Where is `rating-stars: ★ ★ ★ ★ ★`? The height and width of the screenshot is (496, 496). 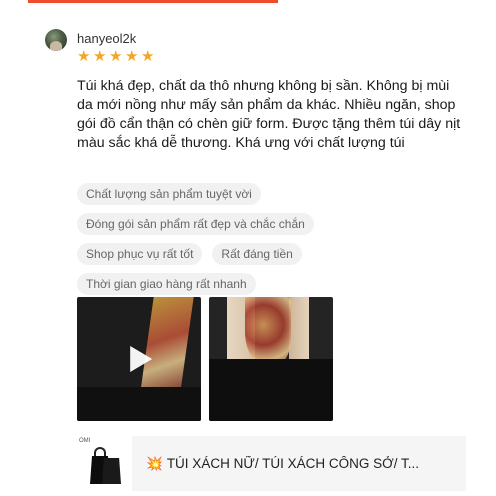 rating-stars: ★ ★ ★ ★ ★ is located at coordinates (116, 56).